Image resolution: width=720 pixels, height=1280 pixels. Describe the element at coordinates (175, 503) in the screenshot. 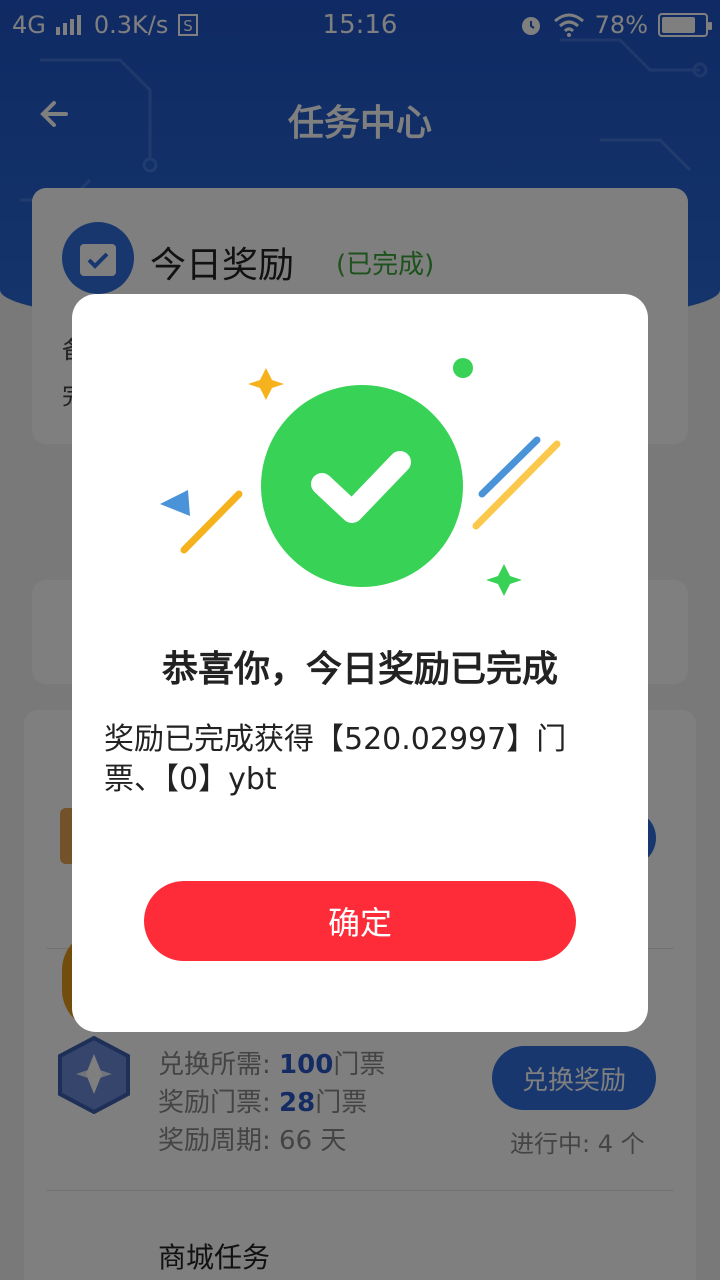

I see `triangle-decoration` at that location.